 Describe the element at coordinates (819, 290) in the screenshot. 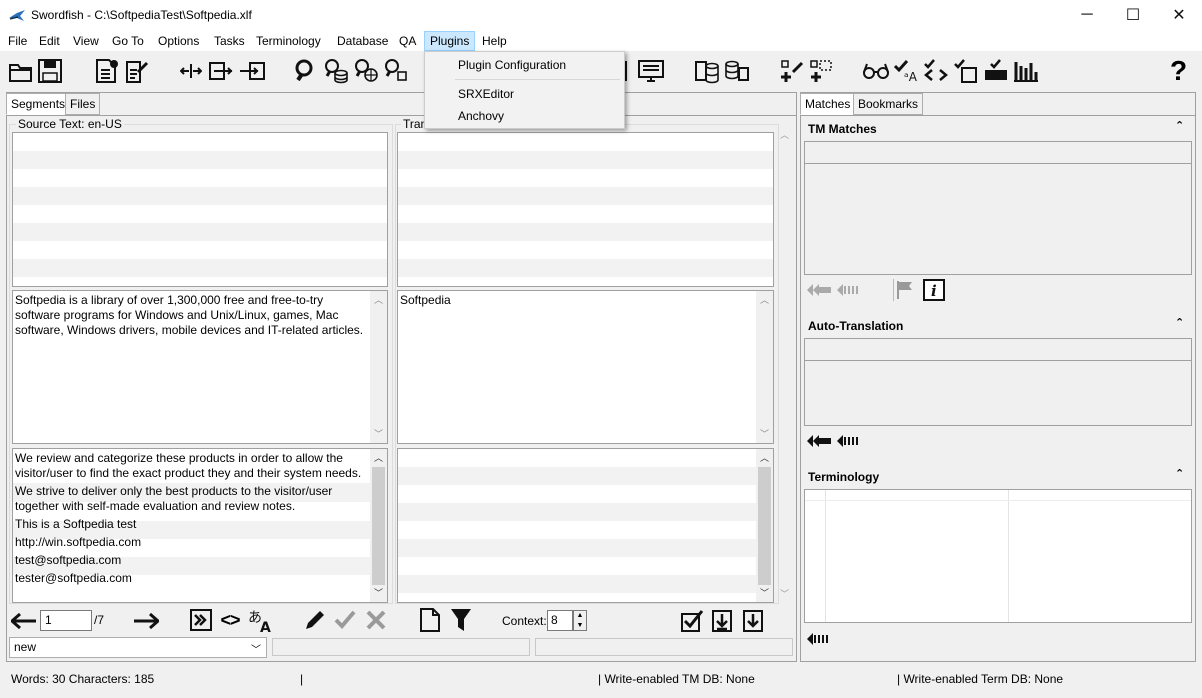

I see `accept-match-icon` at that location.